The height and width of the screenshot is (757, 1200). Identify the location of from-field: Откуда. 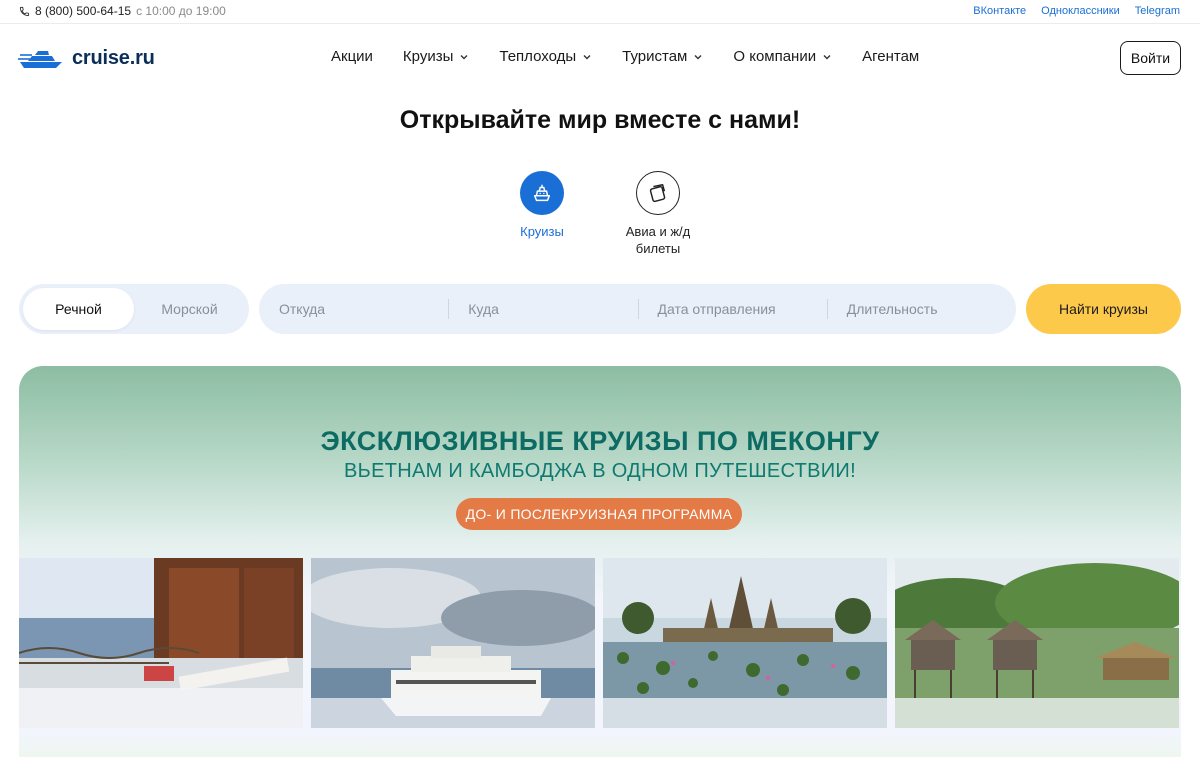
(353, 309).